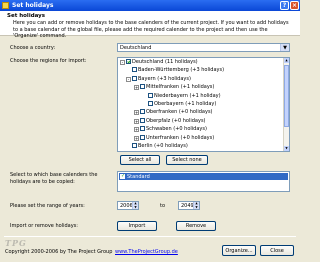 The width and height of the screenshot is (320, 262). Describe the element at coordinates (187, 160) in the screenshot. I see `select-none-button: Select none` at that location.